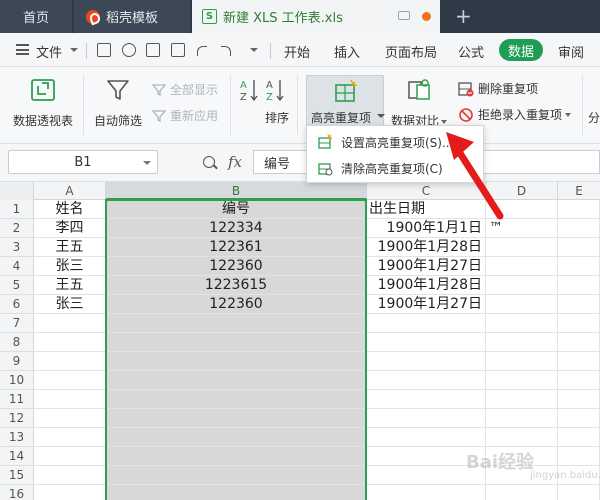 This screenshot has height=500, width=600. What do you see at coordinates (426, 418) in the screenshot?
I see `cell-c12` at bounding box center [426, 418].